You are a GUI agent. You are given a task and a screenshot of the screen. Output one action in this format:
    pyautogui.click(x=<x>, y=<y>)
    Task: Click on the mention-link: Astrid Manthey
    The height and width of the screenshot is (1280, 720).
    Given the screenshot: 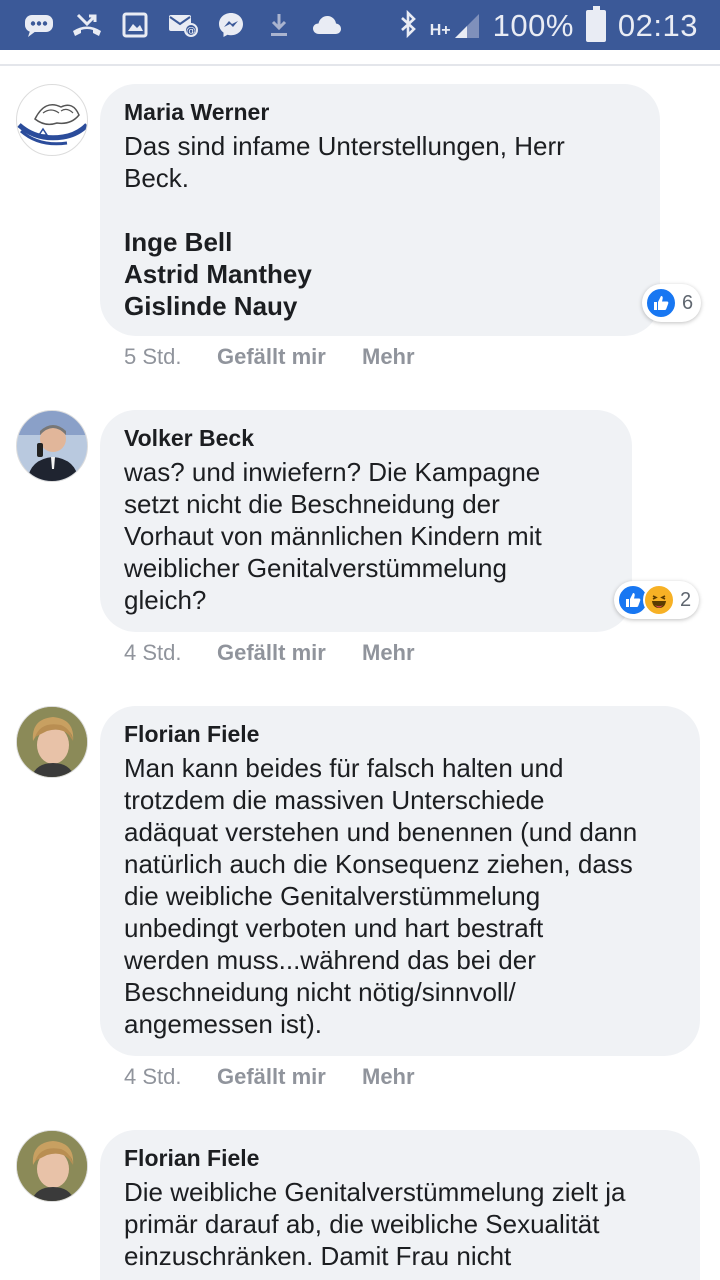 What is the action you would take?
    pyautogui.click(x=380, y=274)
    